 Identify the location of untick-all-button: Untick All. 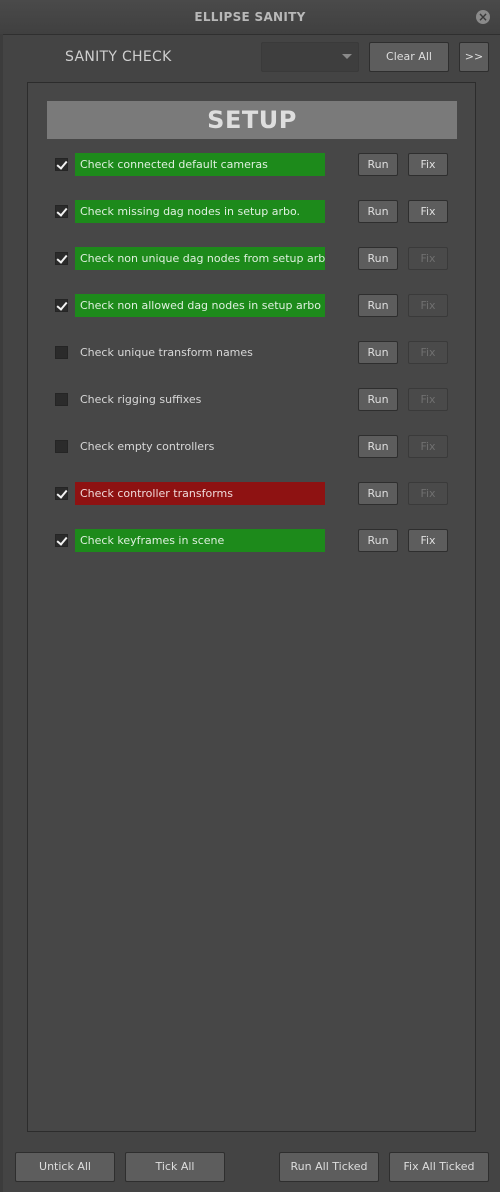
(65, 1167).